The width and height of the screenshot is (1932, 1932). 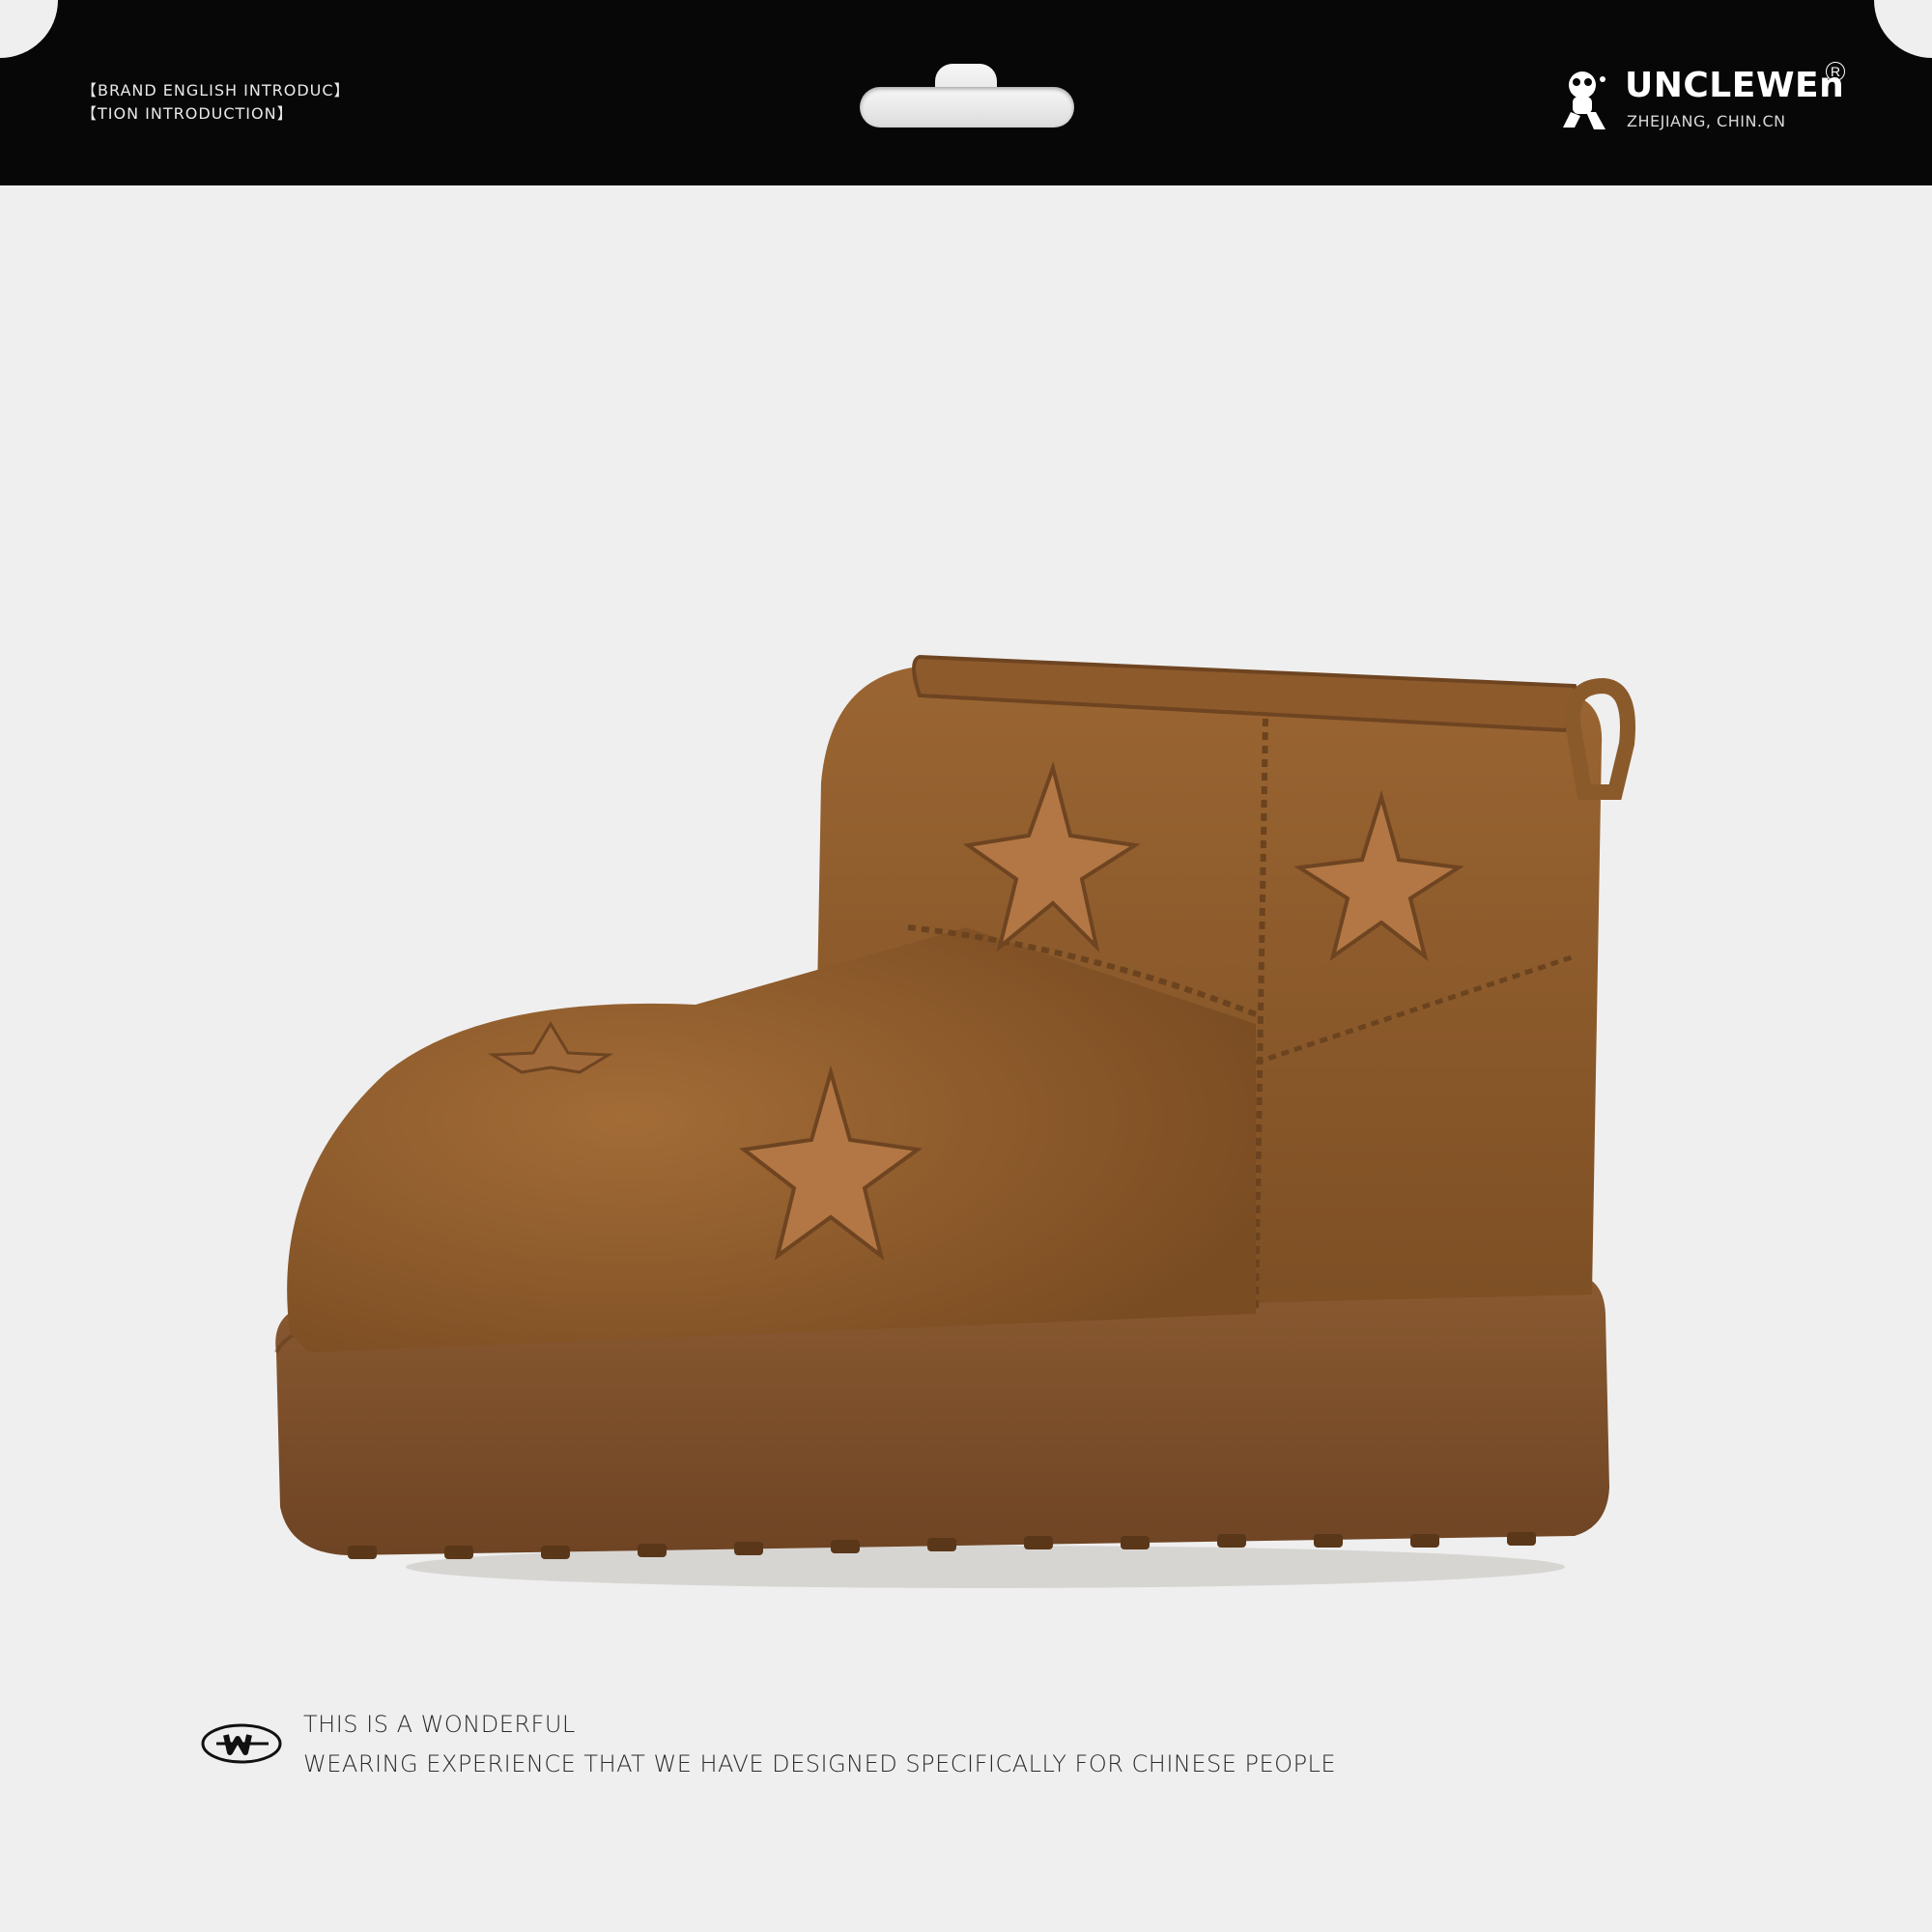 What do you see at coordinates (187, 113) in the screenshot?
I see `brand-intro-line-2: 【TION INTRODUCTION】` at bounding box center [187, 113].